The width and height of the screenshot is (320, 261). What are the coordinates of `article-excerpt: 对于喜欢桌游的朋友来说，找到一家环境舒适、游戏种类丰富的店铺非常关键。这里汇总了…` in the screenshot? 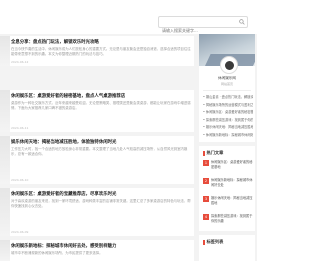 It's located at (101, 203).